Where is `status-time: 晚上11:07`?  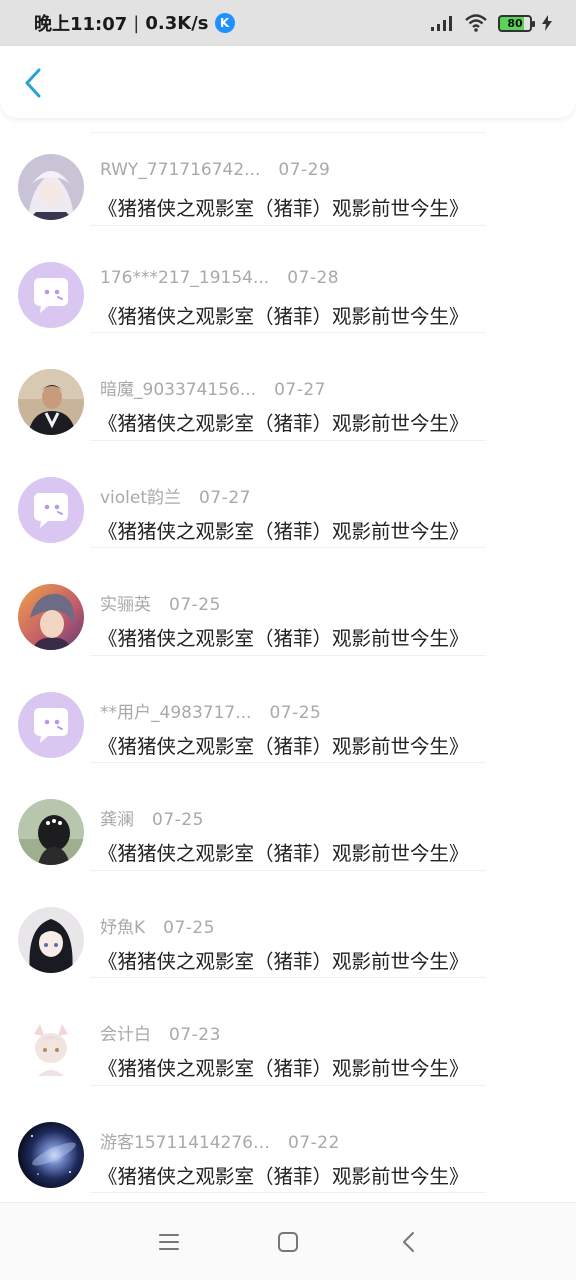
status-time: 晚上11:07 is located at coordinates (81, 24).